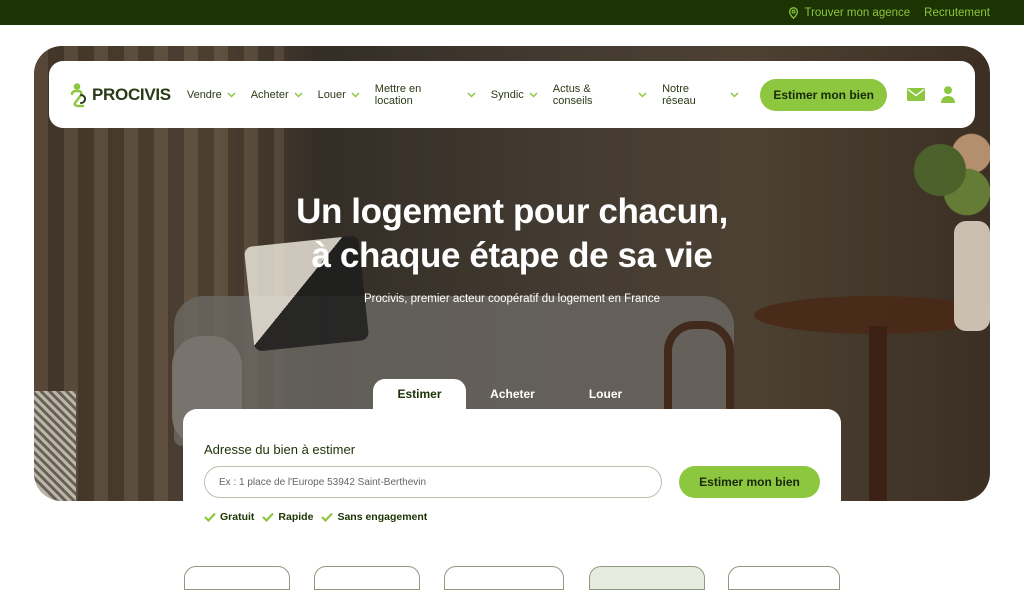 Image resolution: width=1024 pixels, height=590 pixels. I want to click on top-bar: Trouver mon agence Recrutement, so click(512, 12).